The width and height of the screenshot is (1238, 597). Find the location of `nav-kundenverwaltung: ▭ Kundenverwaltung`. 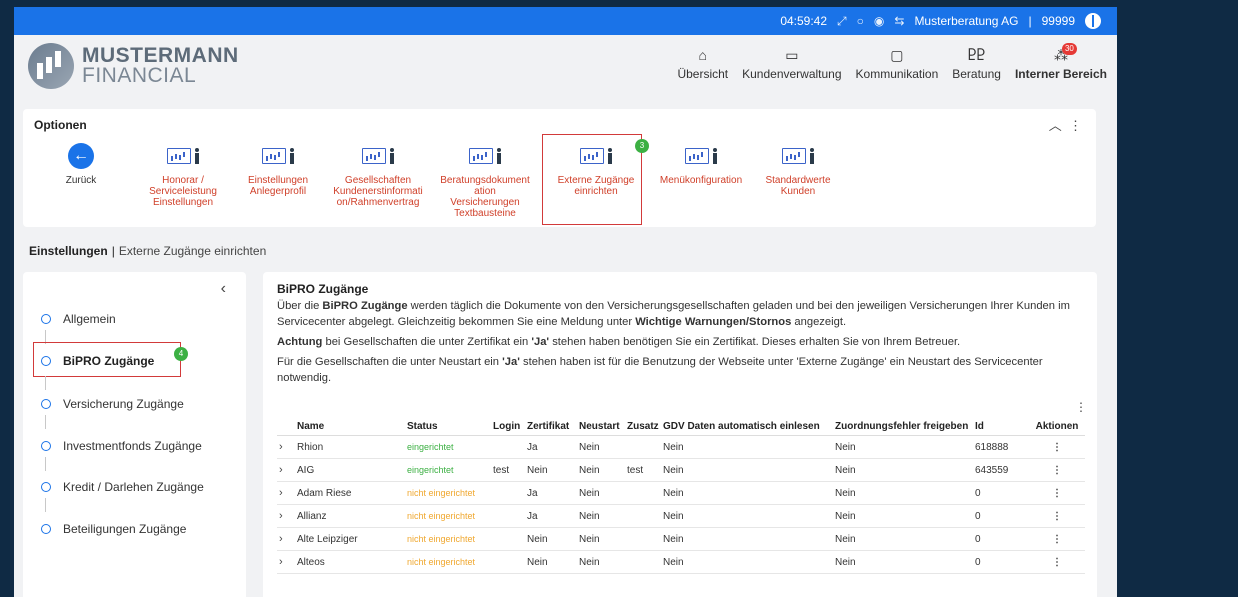

nav-kundenverwaltung: ▭ Kundenverwaltung is located at coordinates (791, 64).